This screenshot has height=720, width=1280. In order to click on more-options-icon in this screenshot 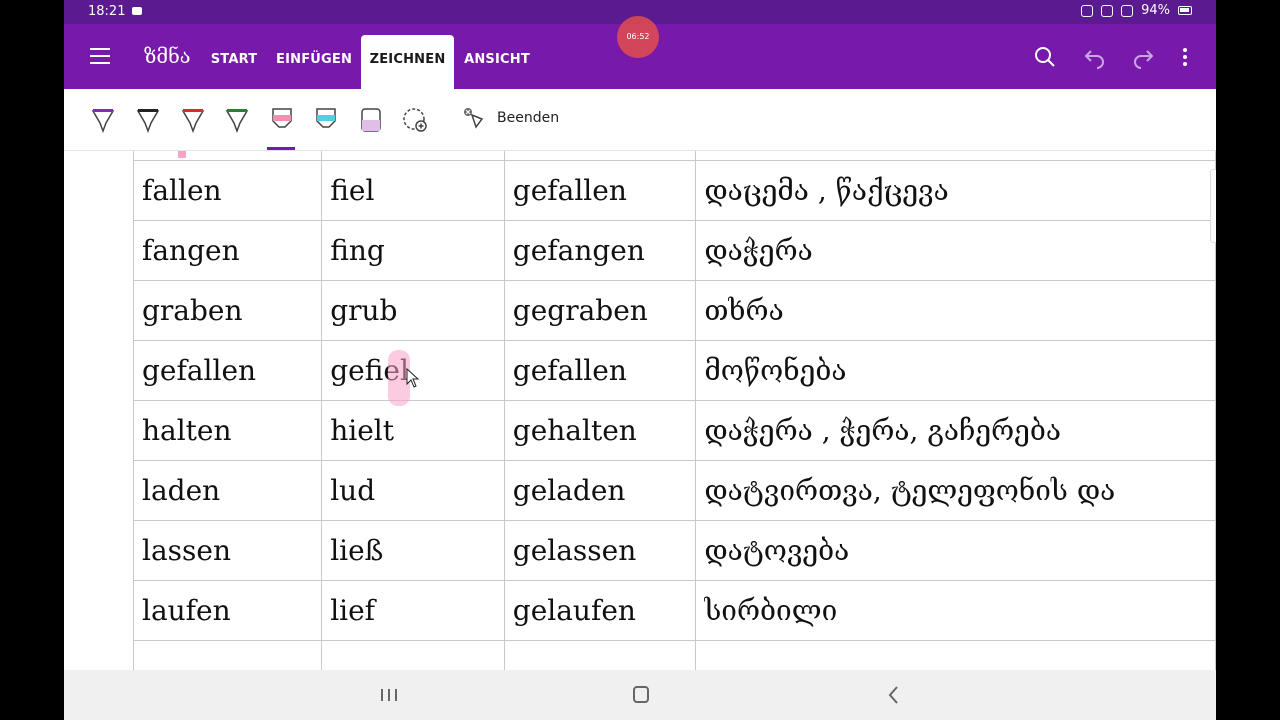, I will do `click(1185, 57)`.